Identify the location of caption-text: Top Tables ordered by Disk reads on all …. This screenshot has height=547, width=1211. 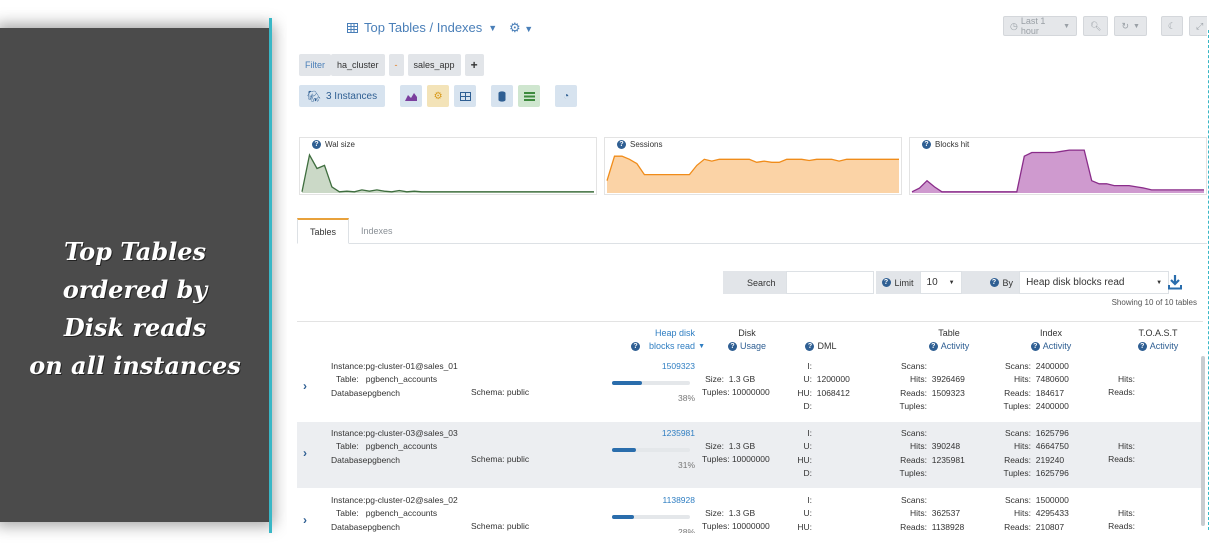
(135, 309).